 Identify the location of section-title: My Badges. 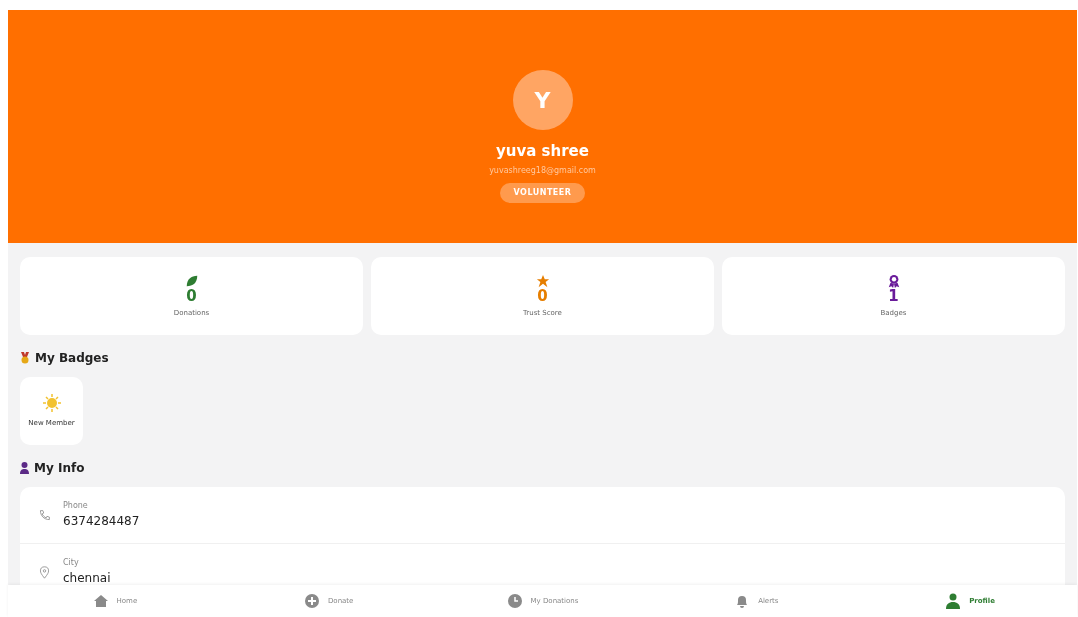
(72, 358).